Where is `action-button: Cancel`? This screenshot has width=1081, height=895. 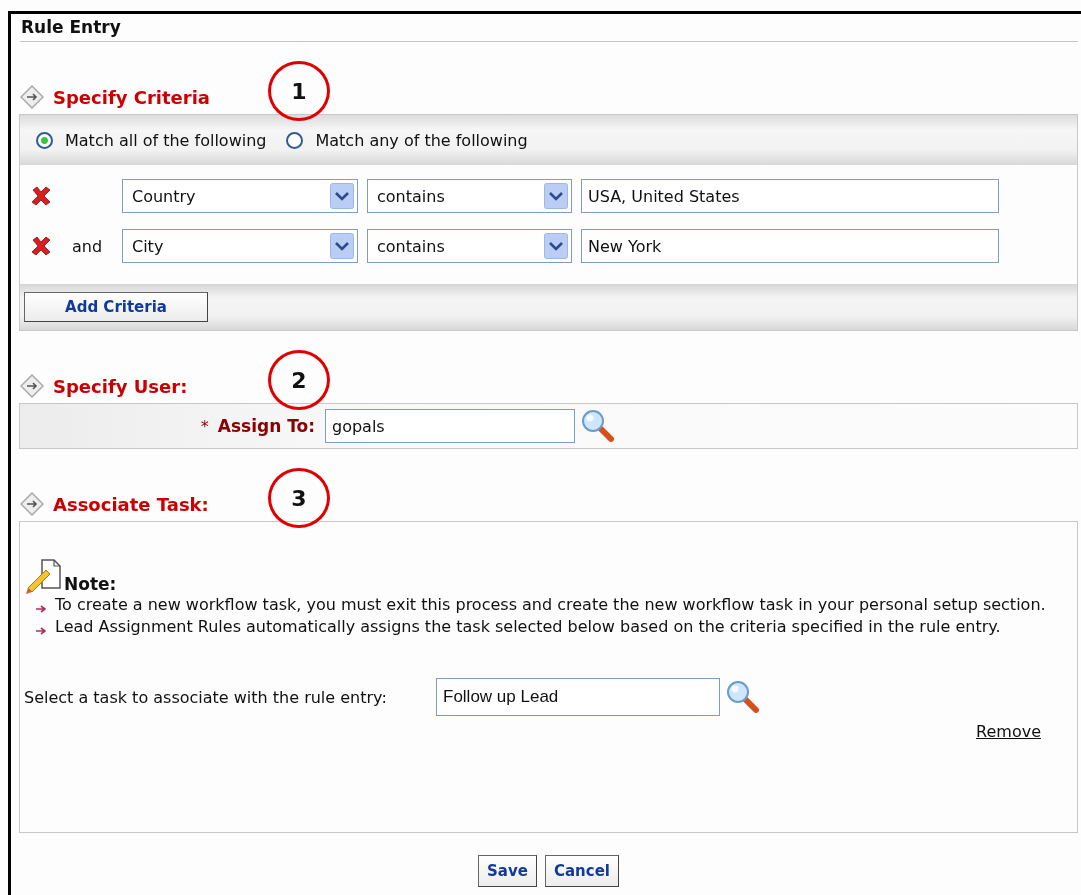
action-button: Cancel is located at coordinates (581, 871).